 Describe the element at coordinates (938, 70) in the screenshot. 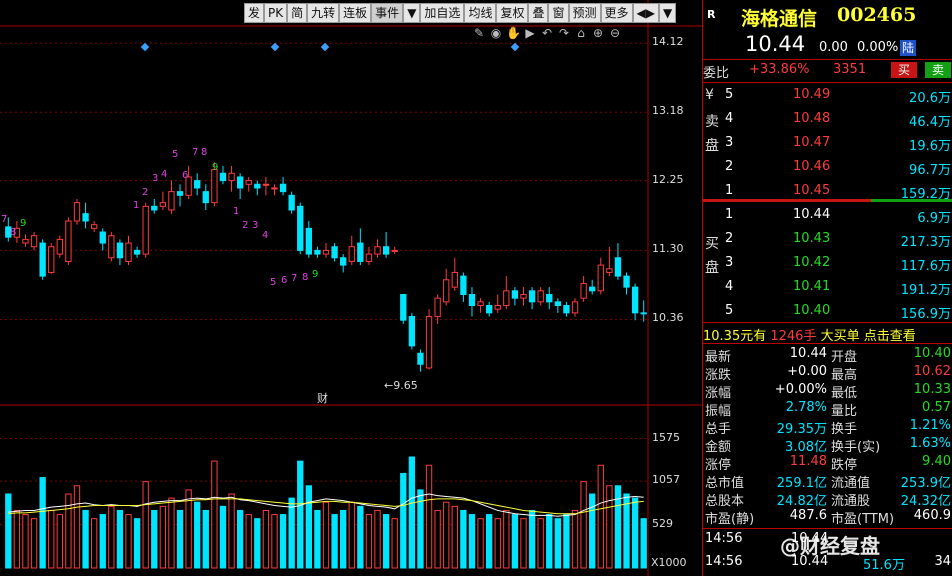

I see `sell-button: 卖` at that location.